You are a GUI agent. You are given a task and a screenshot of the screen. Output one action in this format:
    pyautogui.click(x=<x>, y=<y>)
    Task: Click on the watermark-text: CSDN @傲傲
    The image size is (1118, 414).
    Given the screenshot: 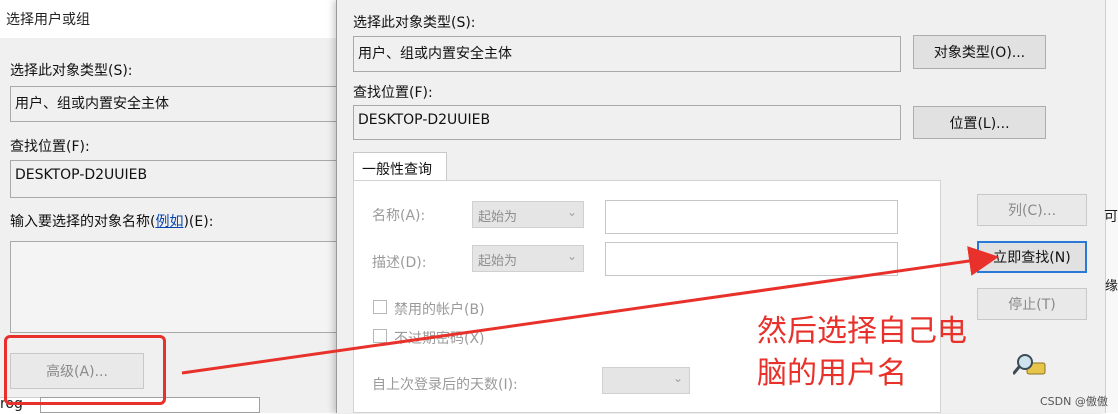 What is the action you would take?
    pyautogui.click(x=1074, y=401)
    